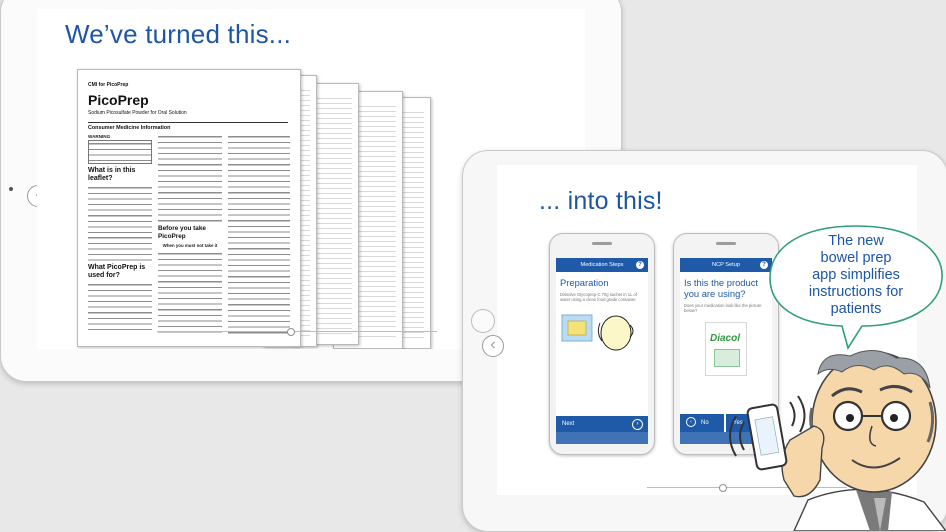  What do you see at coordinates (584, 282) in the screenshot?
I see `app-heading: Preparation` at bounding box center [584, 282].